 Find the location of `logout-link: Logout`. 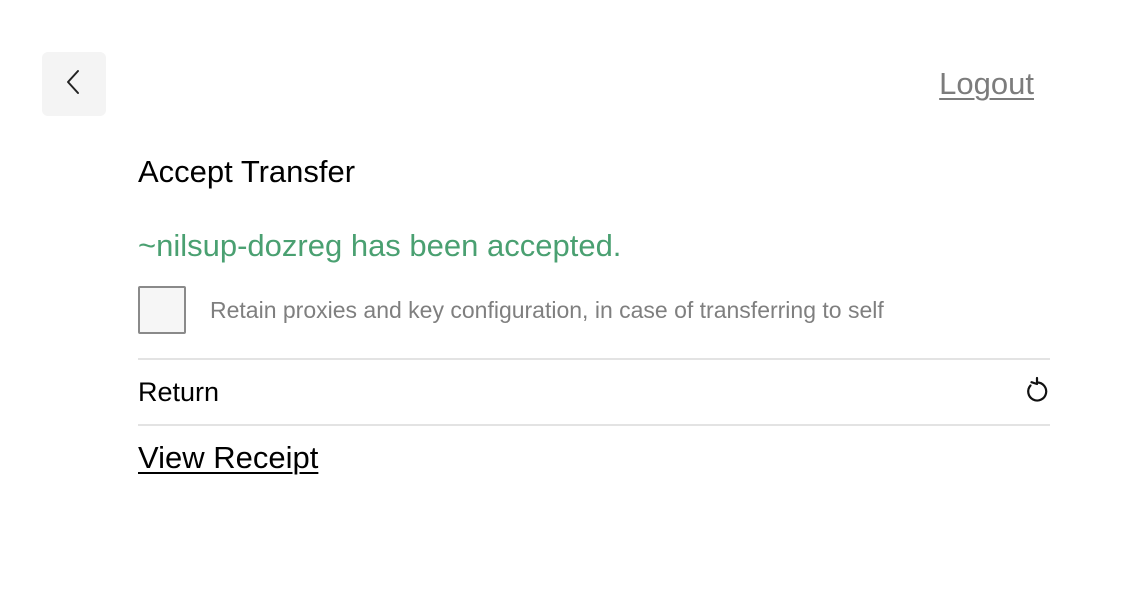

logout-link: Logout is located at coordinates (986, 84).